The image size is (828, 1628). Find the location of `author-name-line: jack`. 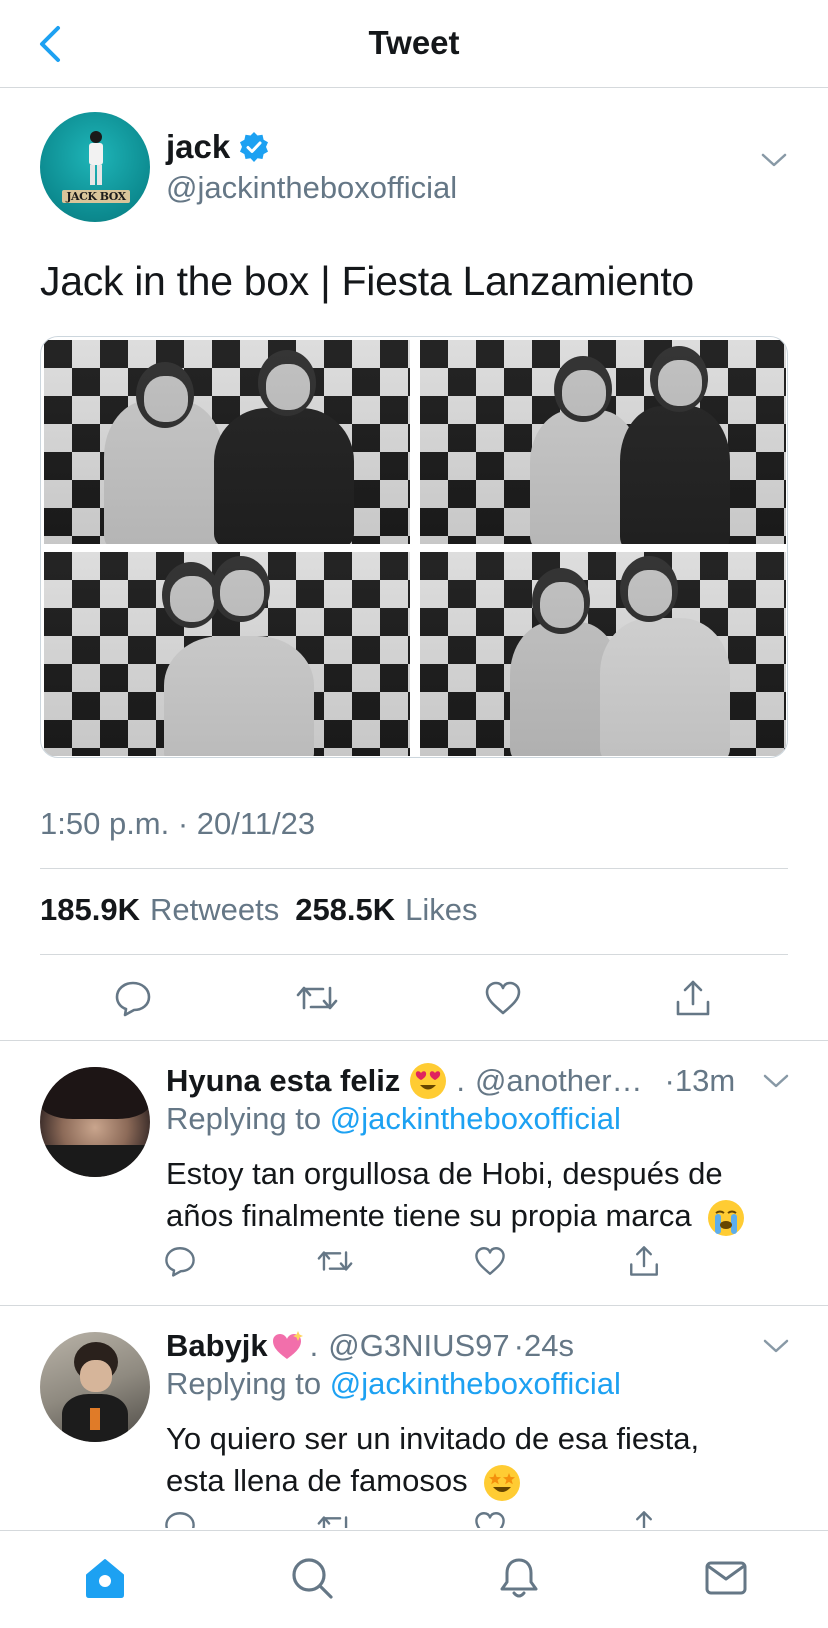

author-name-line: jack is located at coordinates (218, 147).